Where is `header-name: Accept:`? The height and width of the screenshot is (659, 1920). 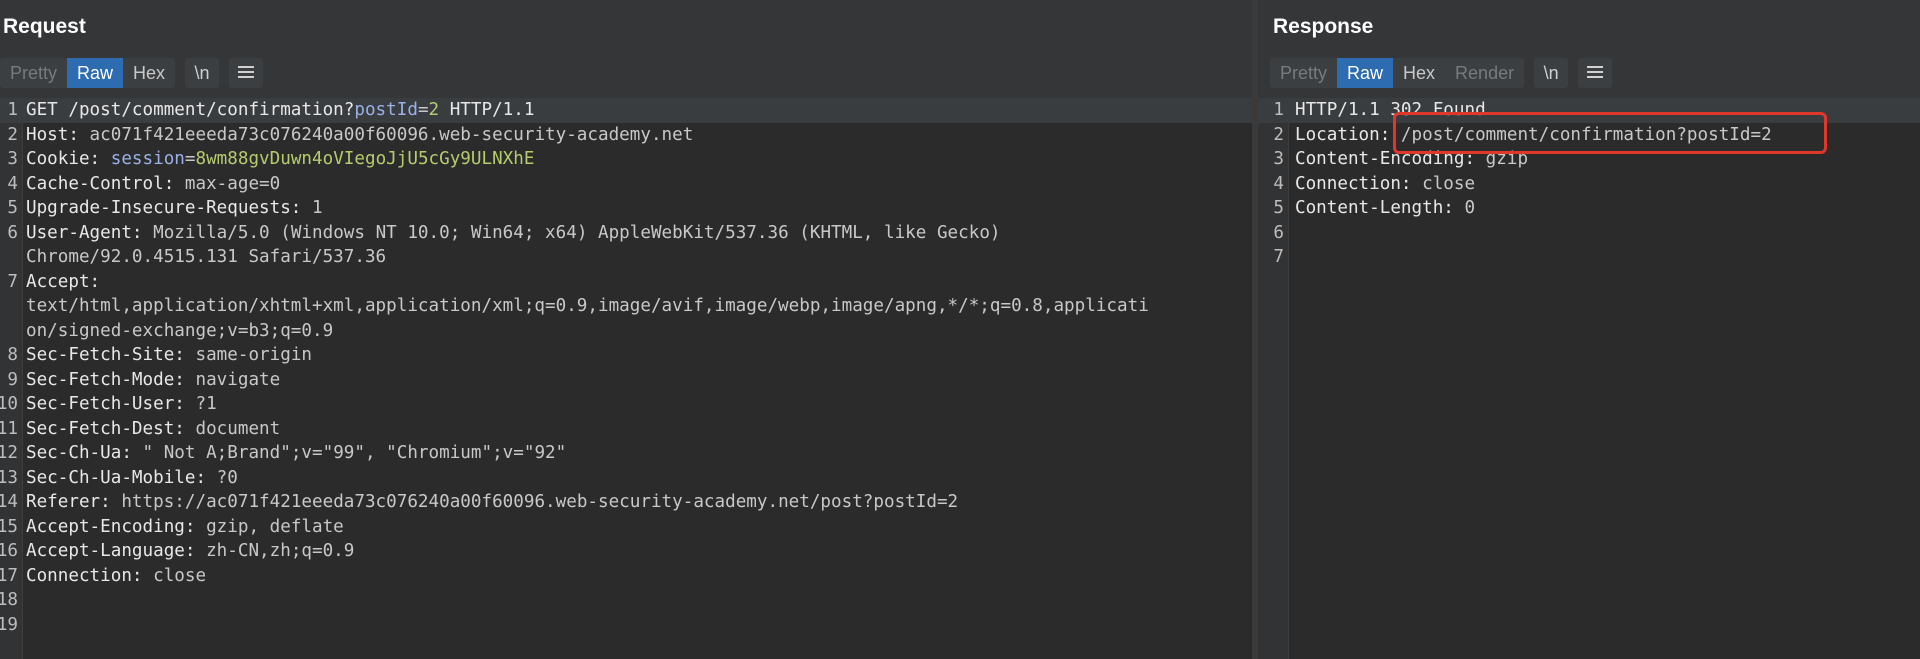
header-name: Accept: is located at coordinates (63, 281).